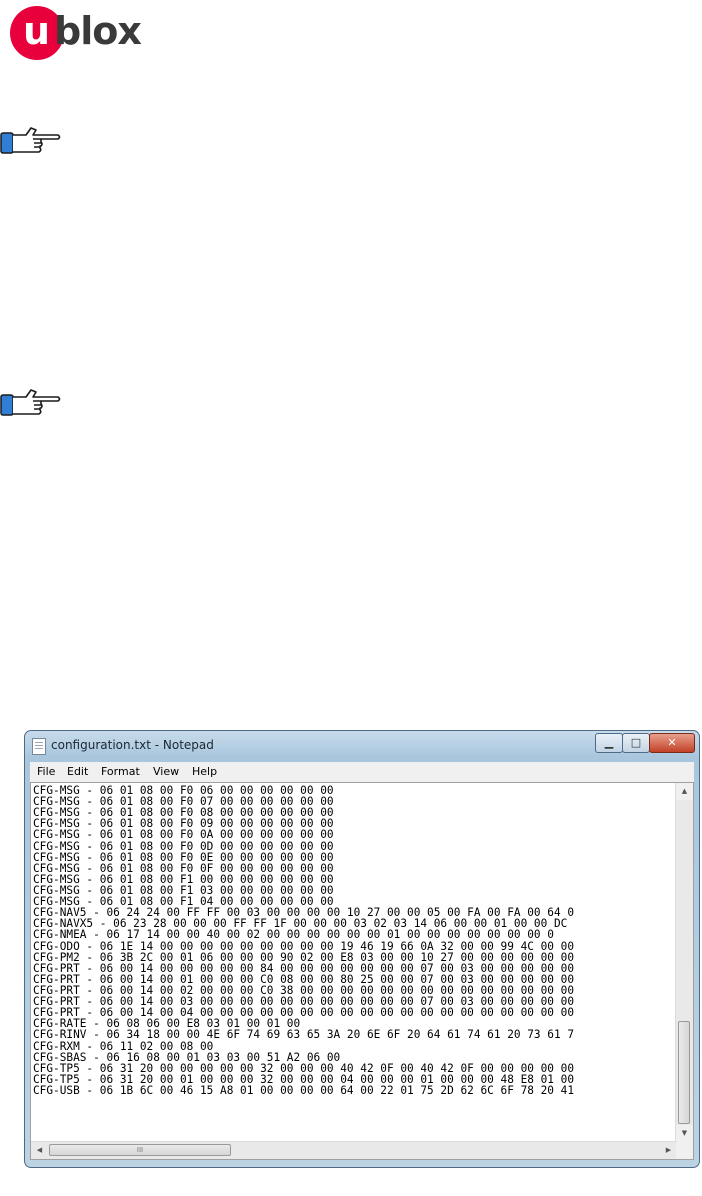 This screenshot has width=702, height=1196. Describe the element at coordinates (140, 1150) in the screenshot. I see `horizontal-scroll-thumb: III` at that location.